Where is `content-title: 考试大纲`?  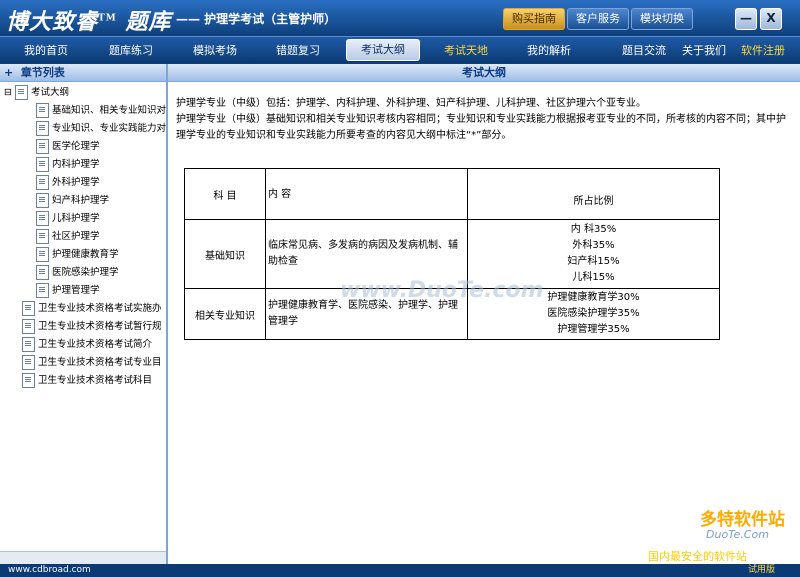 content-title: 考试大纲 is located at coordinates (484, 73).